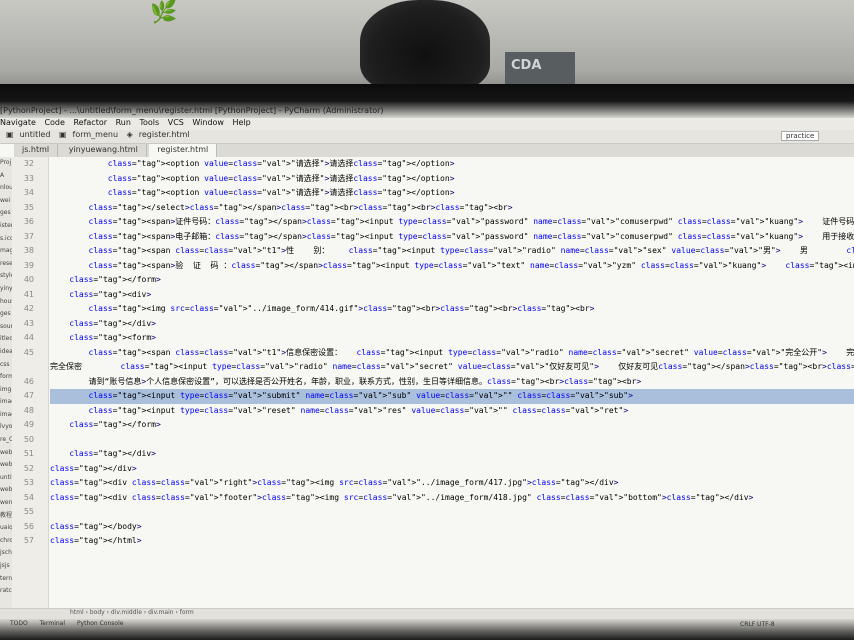 The height and width of the screenshot is (640, 854). I want to click on project-tree-item: sourc, so click(6, 327).